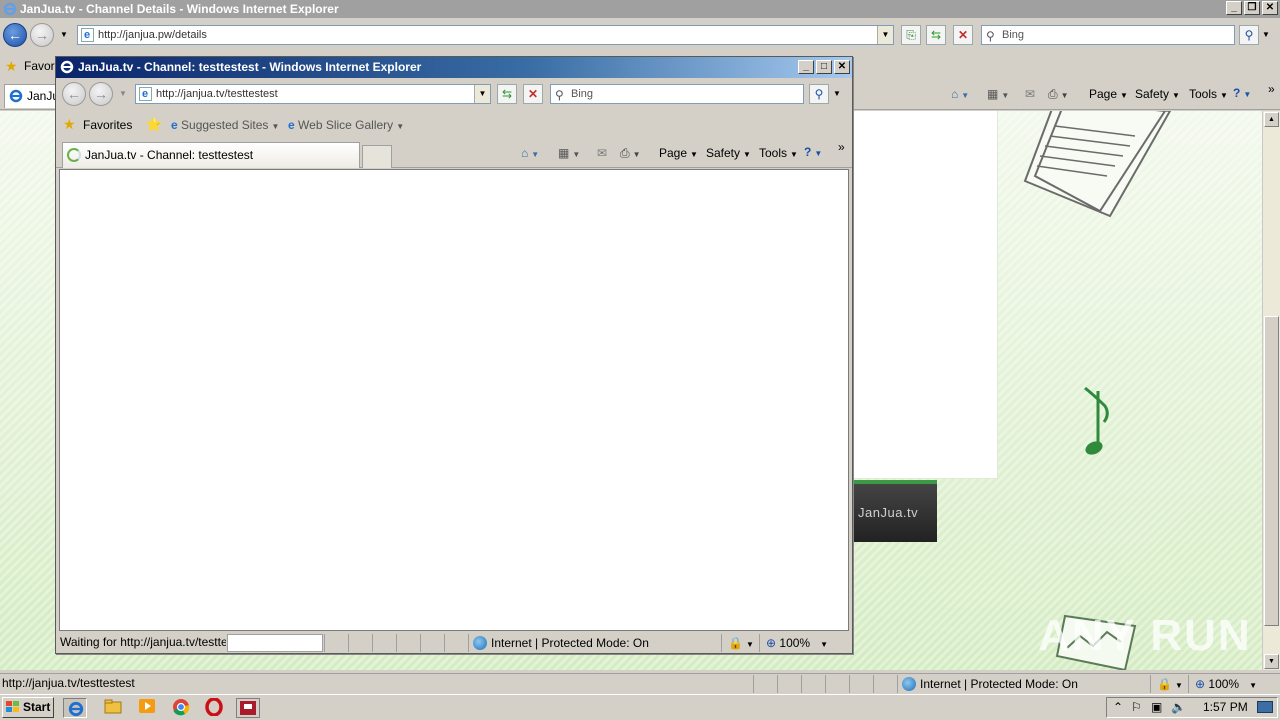 The image size is (1280, 720). What do you see at coordinates (42, 35) in the screenshot?
I see `forward-button: →` at bounding box center [42, 35].